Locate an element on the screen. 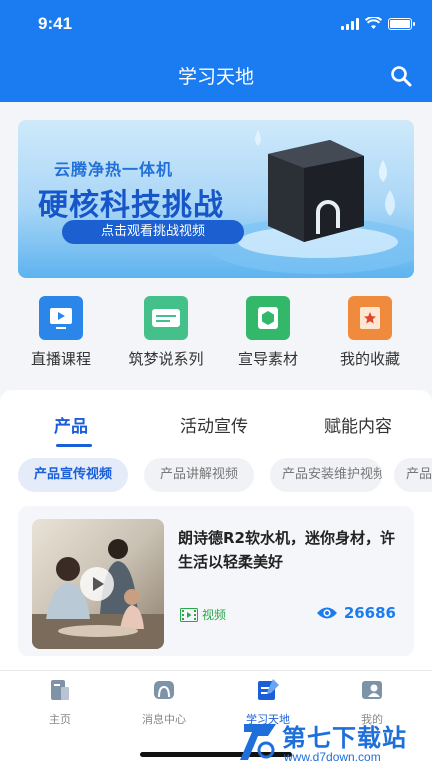 This screenshot has width=432, height=768. quick-link-favorites: 我的收藏 is located at coordinates (370, 332).